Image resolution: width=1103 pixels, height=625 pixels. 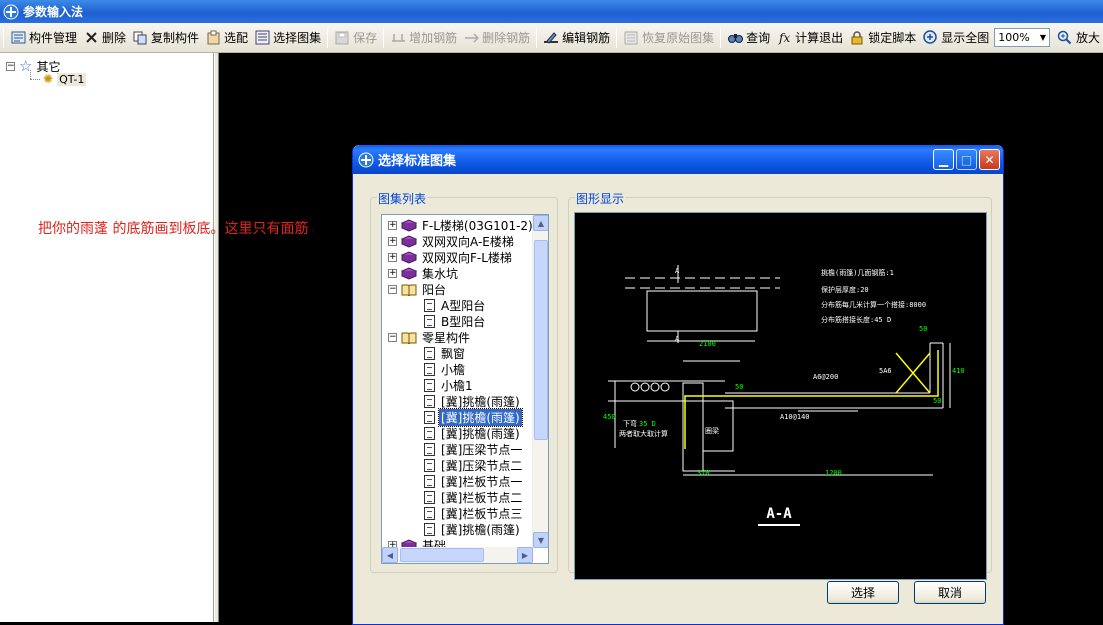 What do you see at coordinates (873, 304) in the screenshot?
I see `cad-param-text: 分布筋每几米计算一个搭接:8000` at bounding box center [873, 304].